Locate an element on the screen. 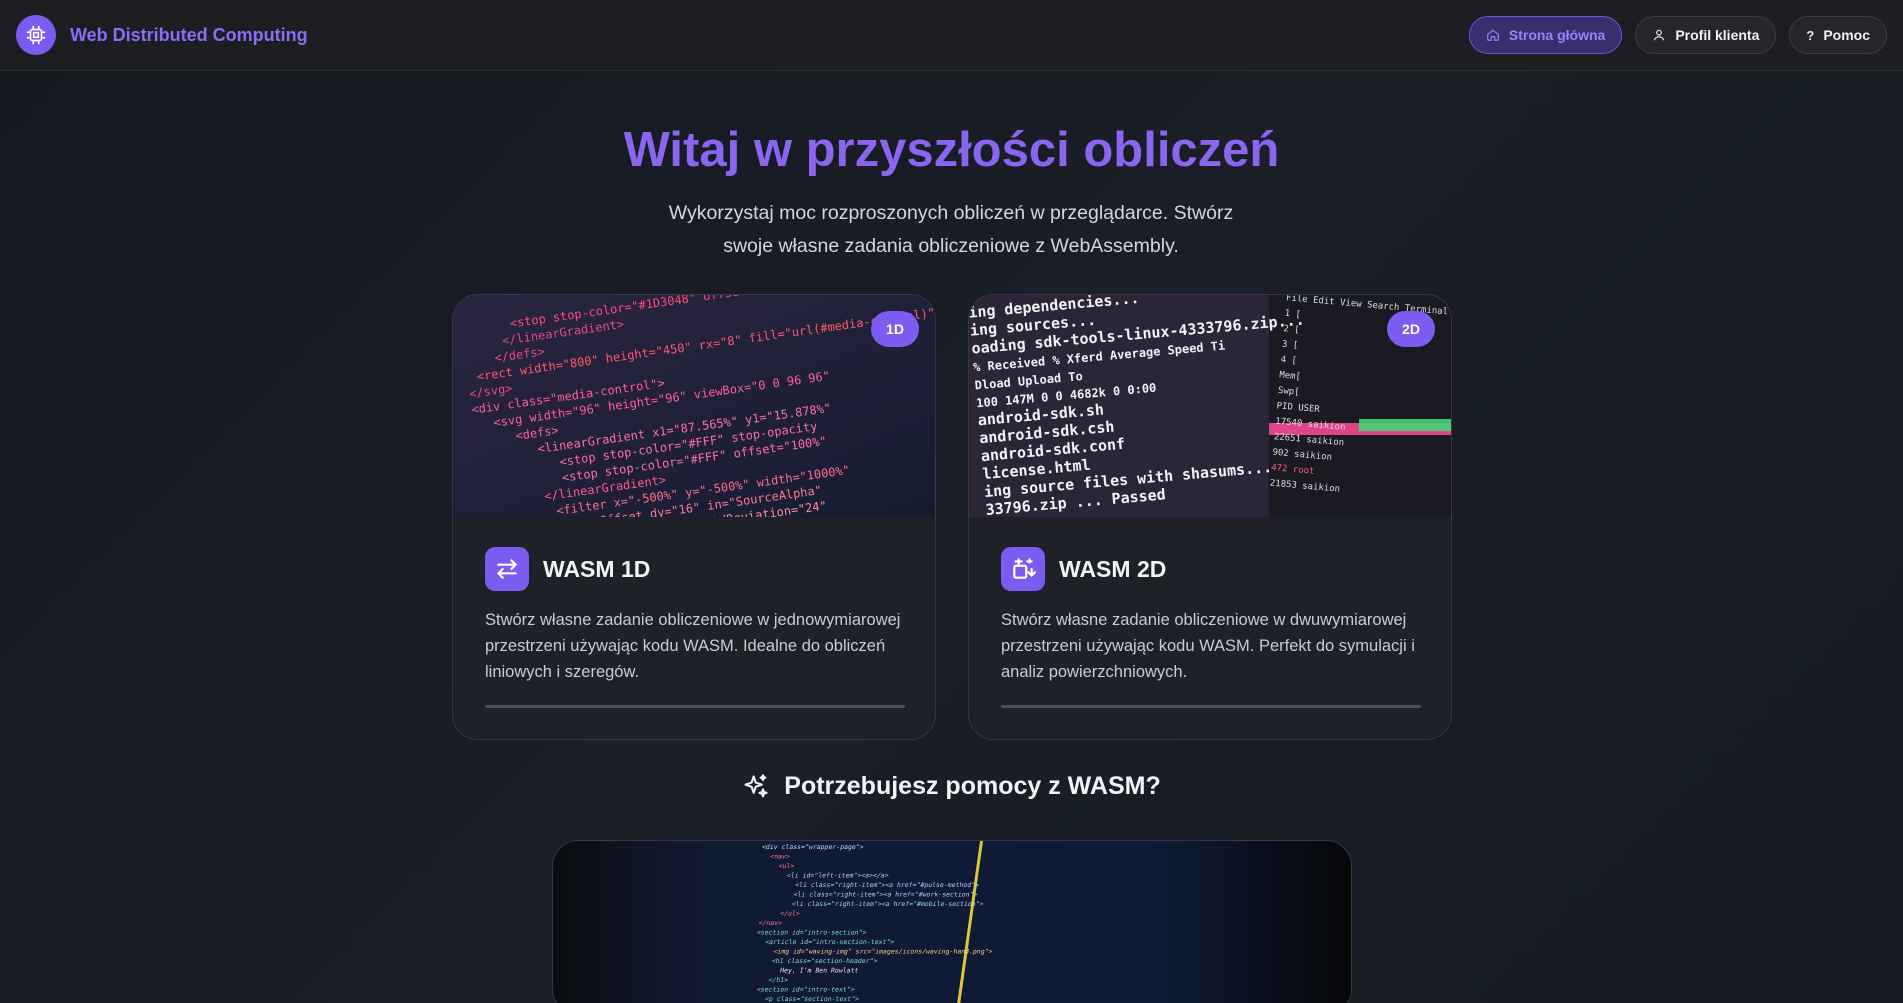  nav-home-button: Strona główna is located at coordinates (1545, 35).